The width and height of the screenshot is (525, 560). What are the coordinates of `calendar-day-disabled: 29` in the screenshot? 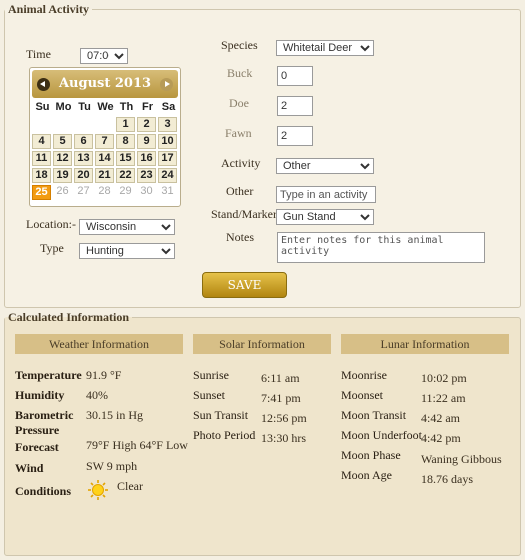 It's located at (125, 191).